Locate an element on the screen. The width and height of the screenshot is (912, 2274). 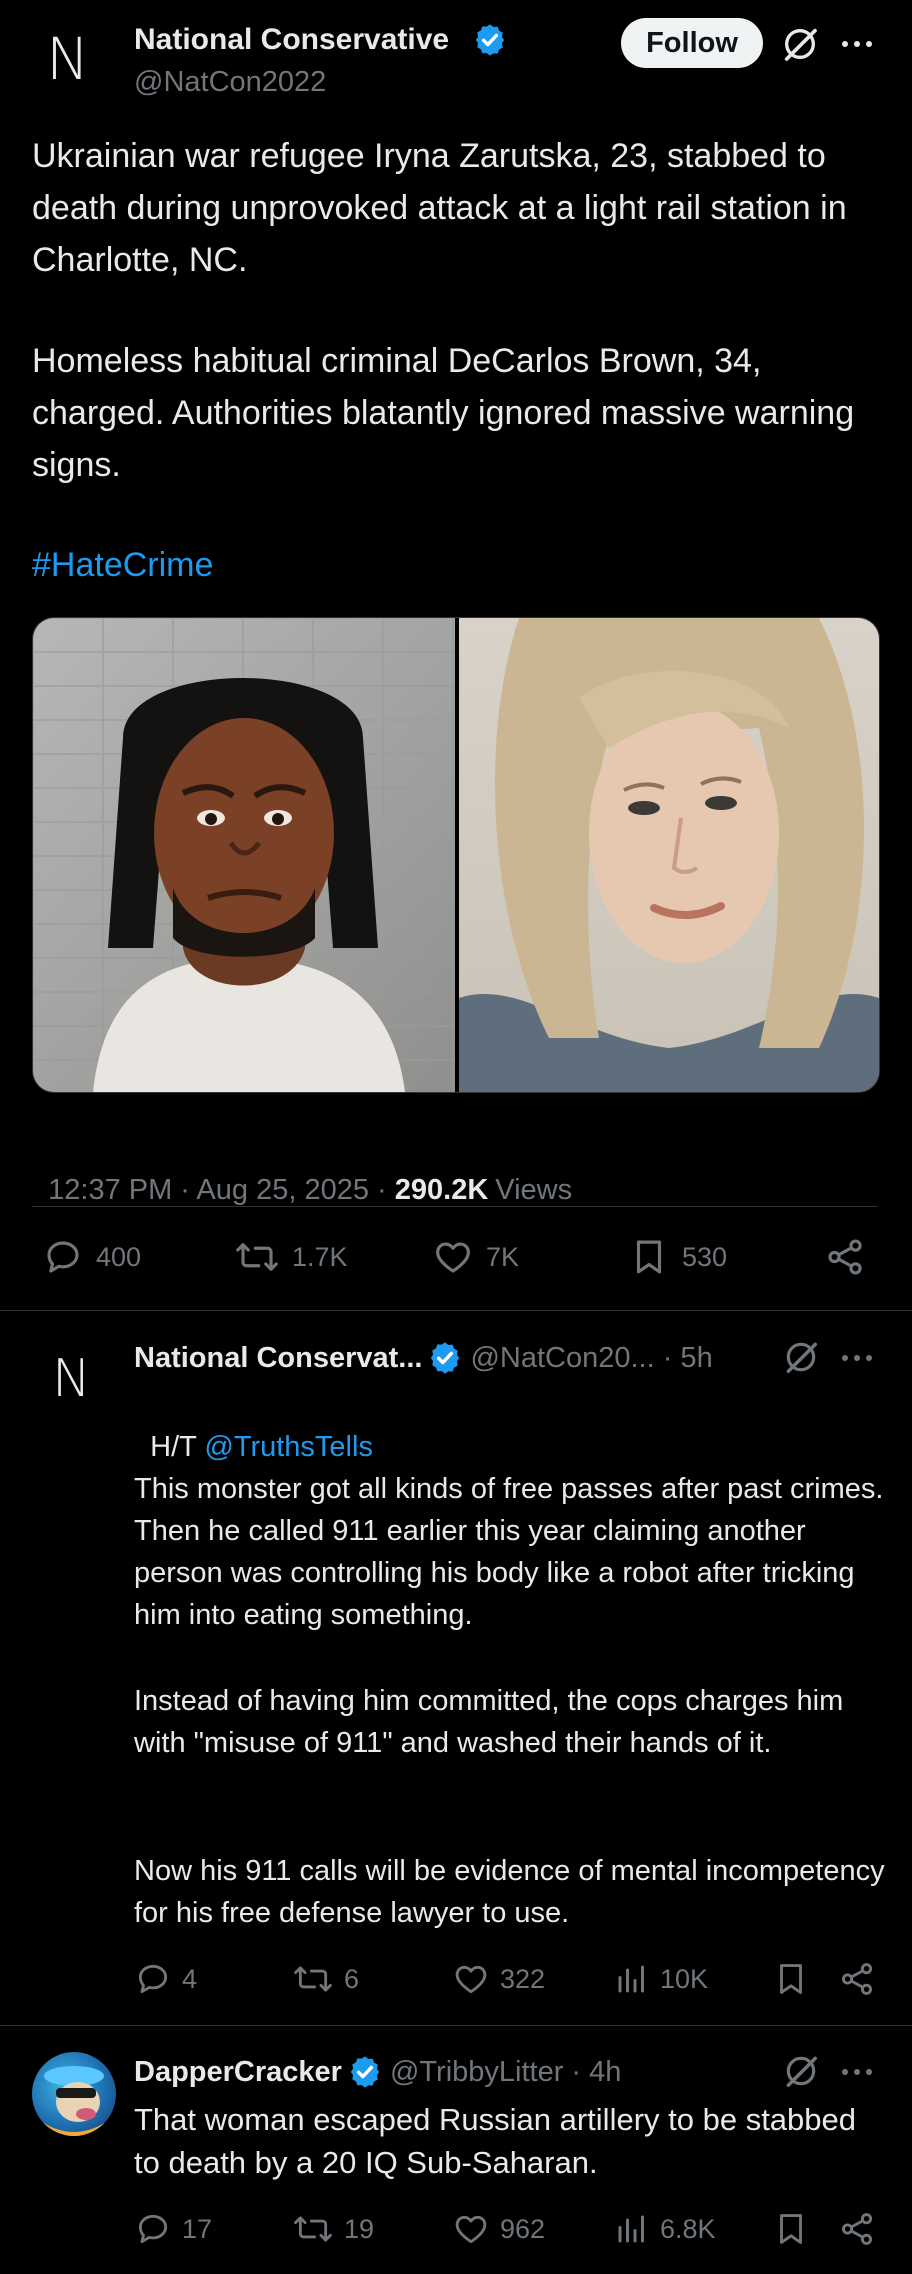
views-action: 6.8K is located at coordinates (665, 2229).